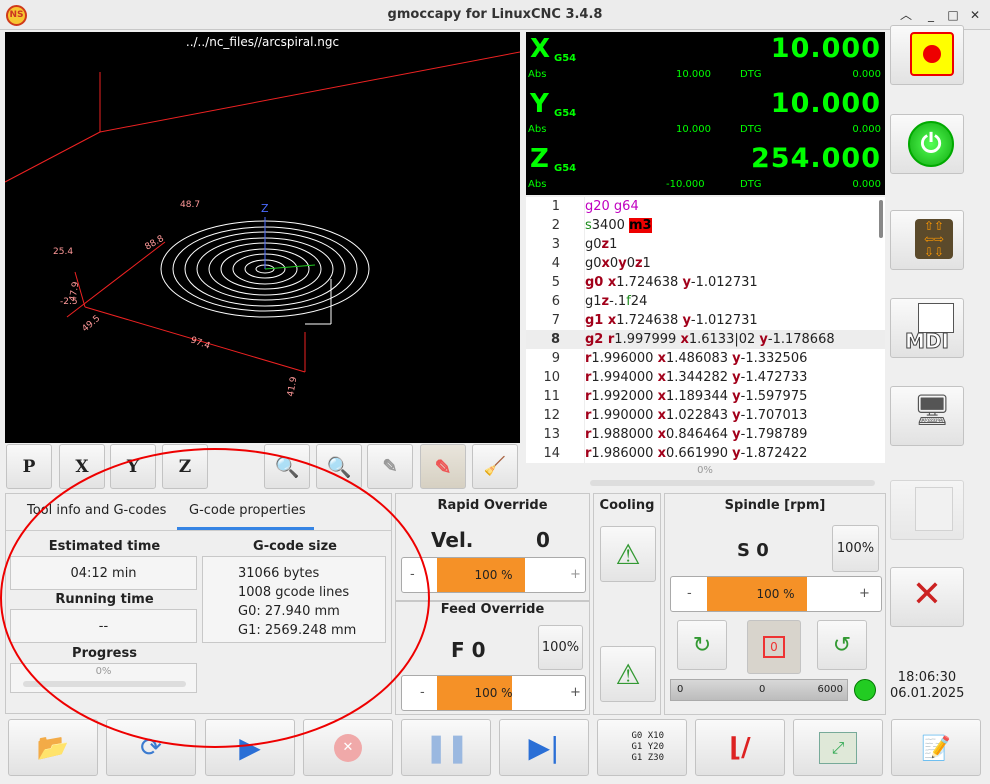 Image resolution: width=990 pixels, height=784 pixels. Describe the element at coordinates (705, 453) in the screenshot. I see `gcode-line: 14 r1.986000 x0.661990 y-1.872422` at that location.